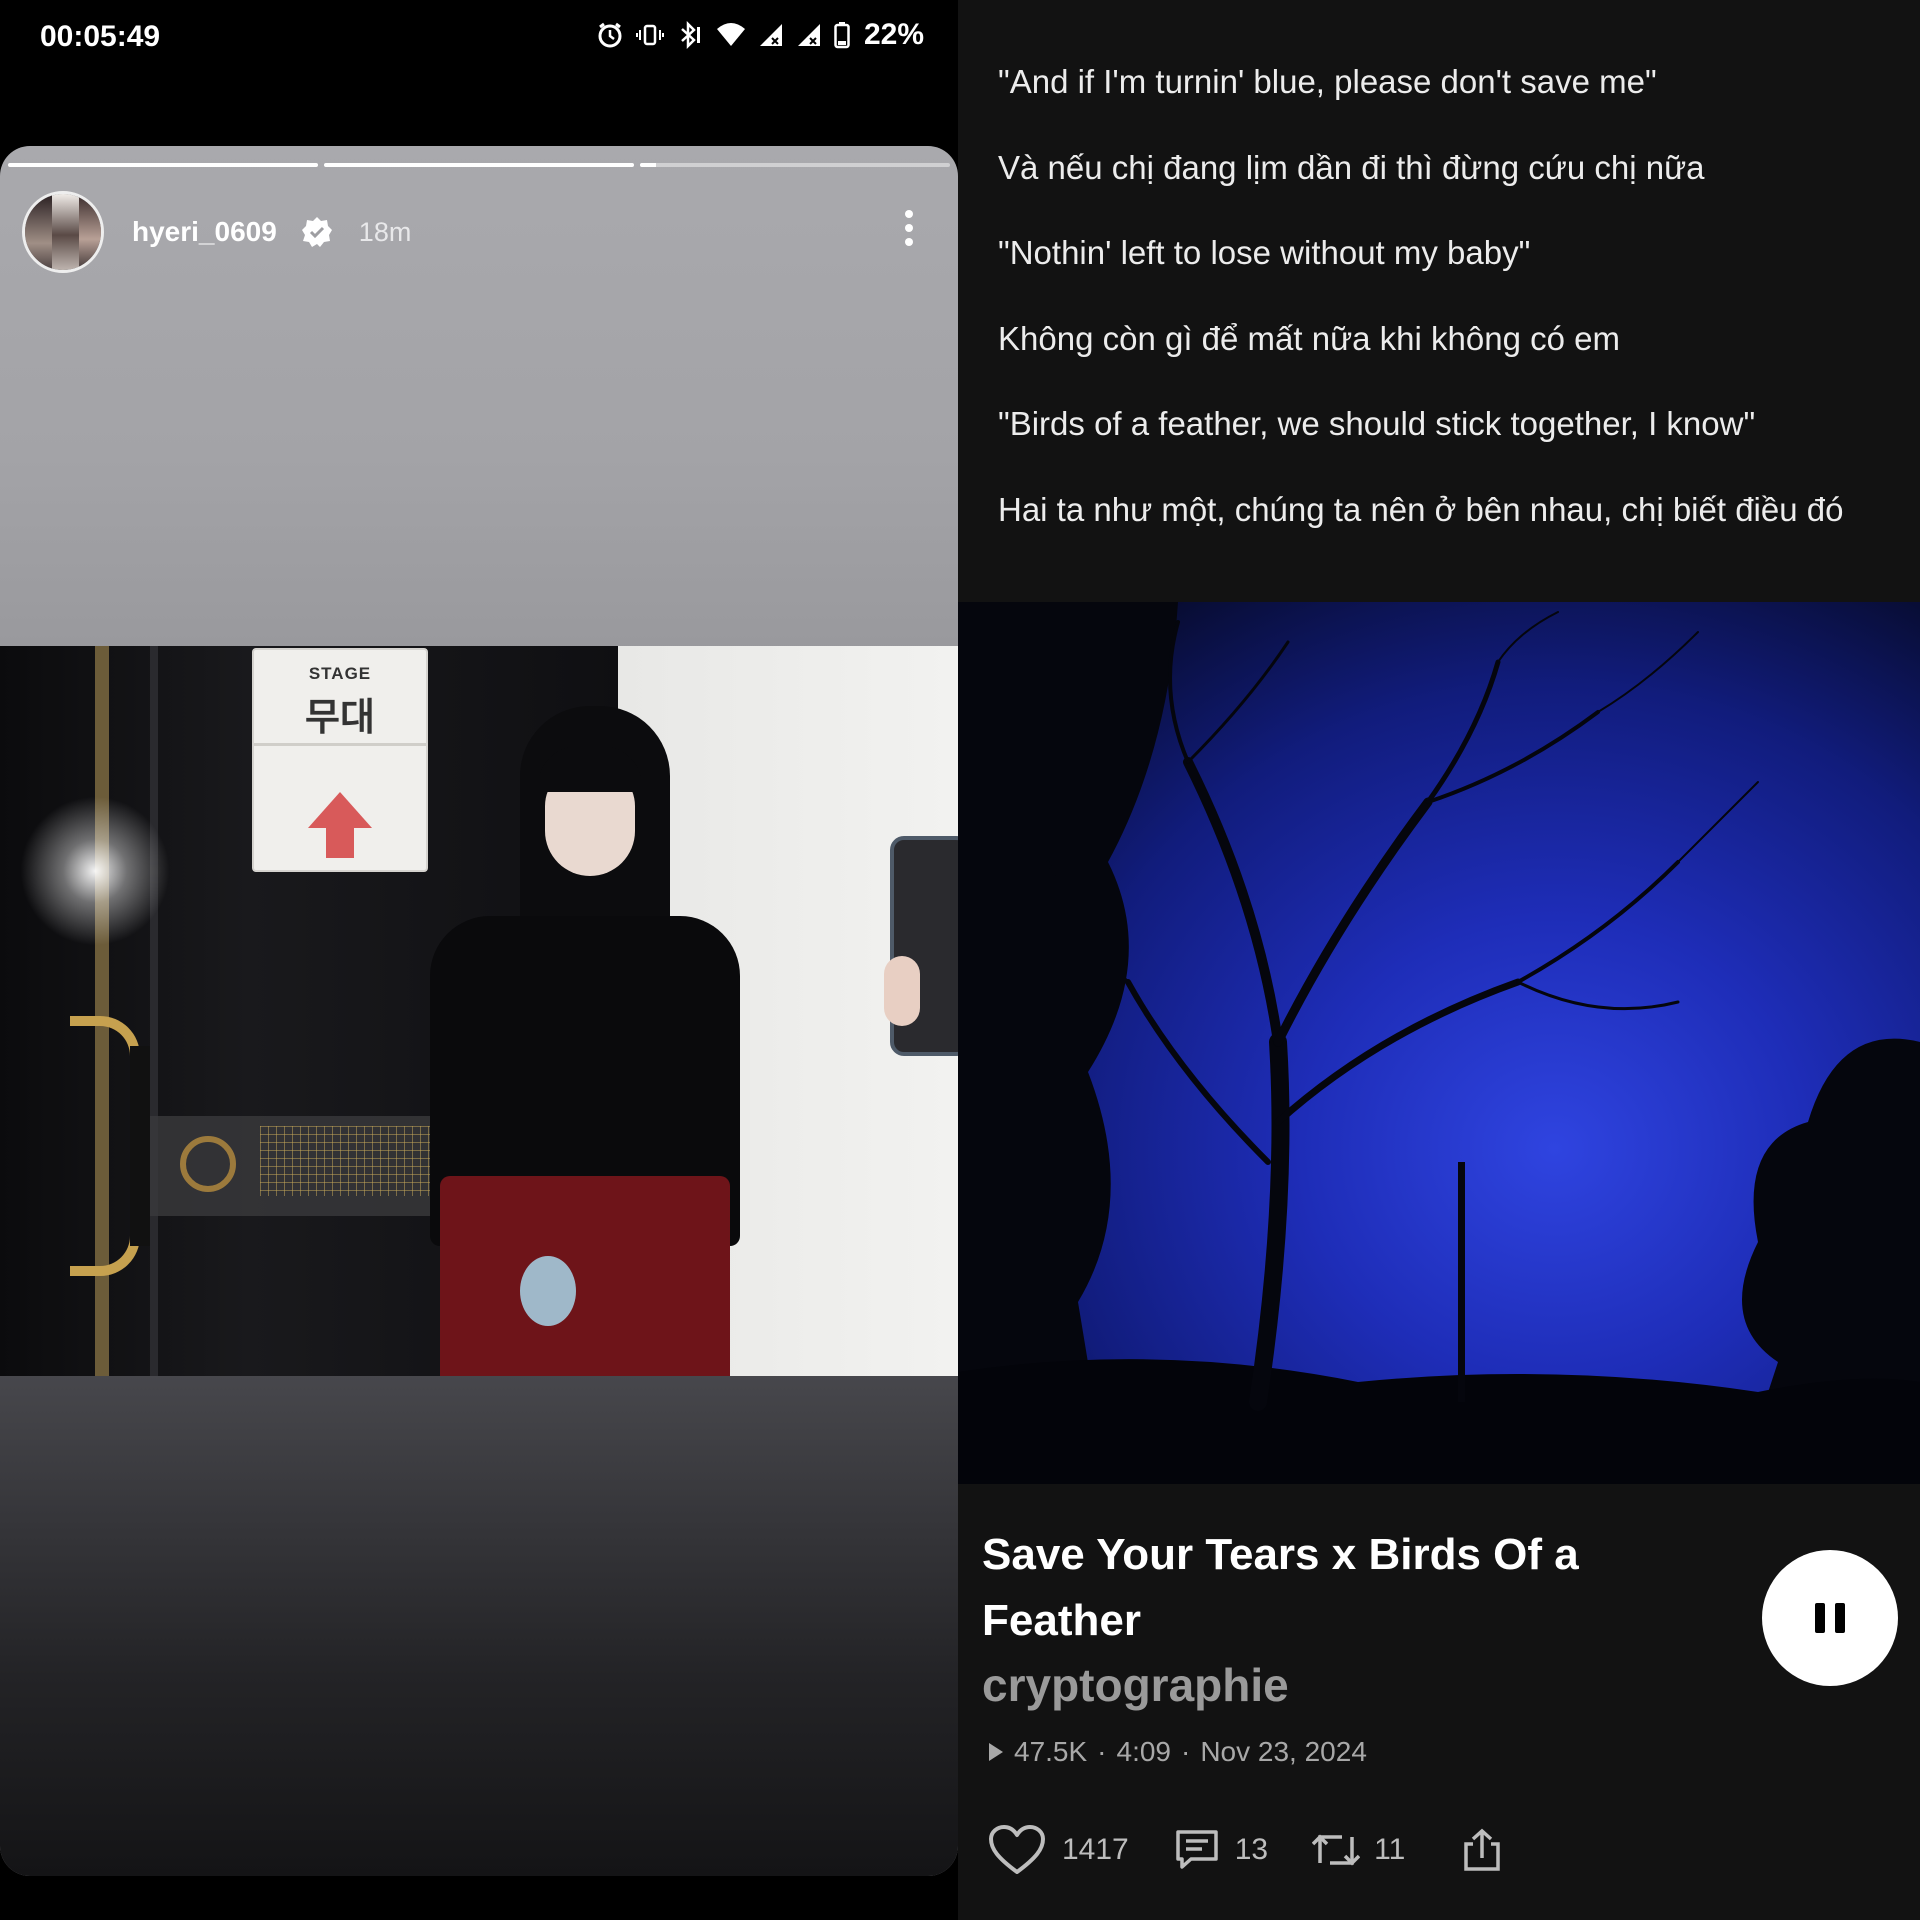 This screenshot has height=1920, width=1920. What do you see at coordinates (1051, 1751) in the screenshot?
I see `play-count: 47.5K` at bounding box center [1051, 1751].